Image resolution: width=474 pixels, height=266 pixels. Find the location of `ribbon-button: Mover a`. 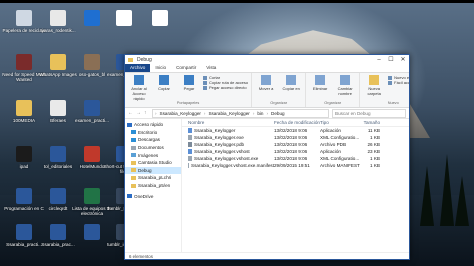

ribbon-button: Mover a is located at coordinates (266, 83).